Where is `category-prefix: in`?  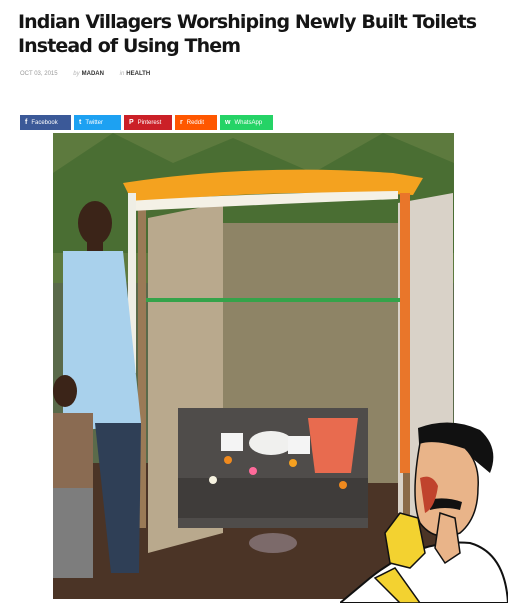 category-prefix: in is located at coordinates (122, 74).